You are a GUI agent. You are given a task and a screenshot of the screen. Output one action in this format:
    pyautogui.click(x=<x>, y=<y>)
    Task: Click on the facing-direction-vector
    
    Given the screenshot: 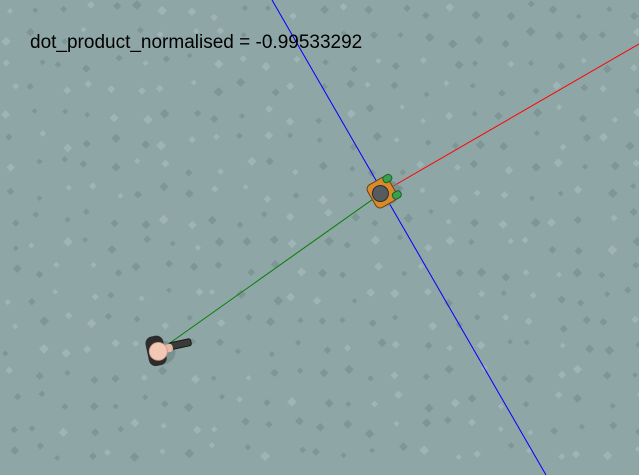 What is the action you would take?
    pyautogui.click(x=510, y=118)
    